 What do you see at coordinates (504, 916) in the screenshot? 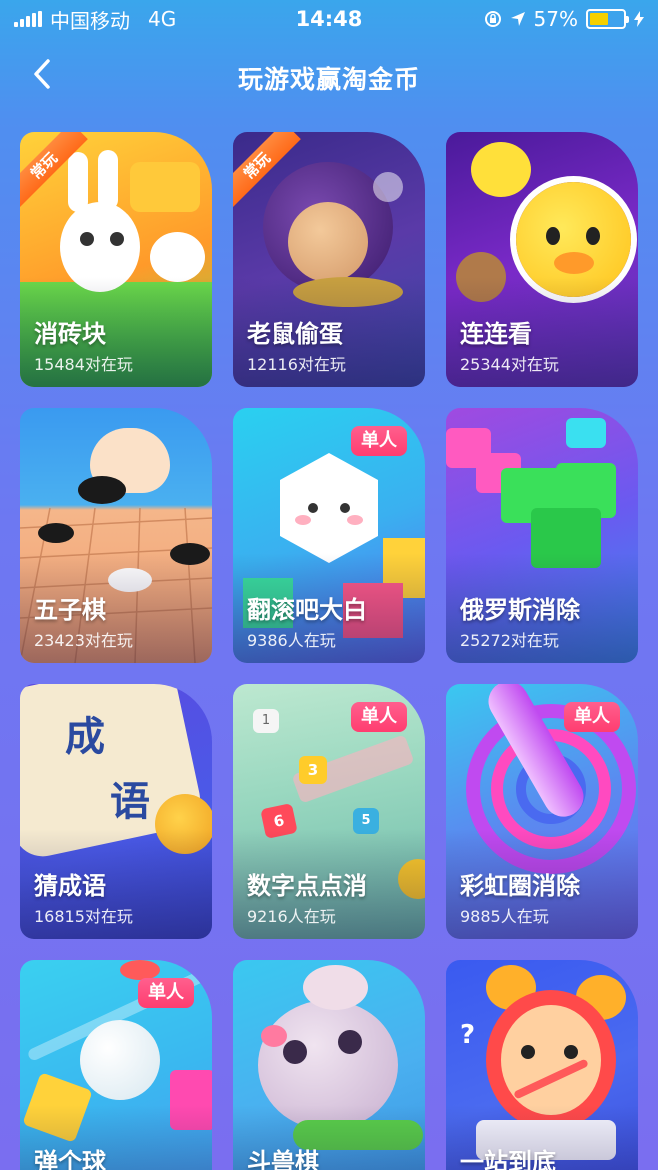
I see `players-count: 9885人在玩` at bounding box center [504, 916].